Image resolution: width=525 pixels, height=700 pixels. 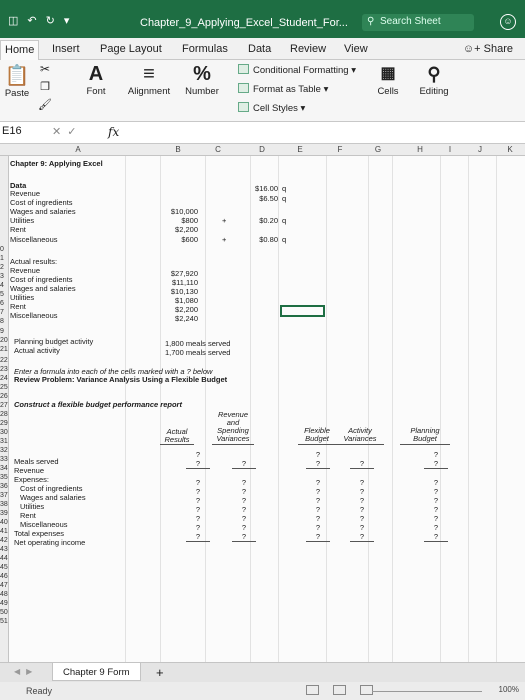 I want to click on save-icon: ◫, so click(x=13, y=20).